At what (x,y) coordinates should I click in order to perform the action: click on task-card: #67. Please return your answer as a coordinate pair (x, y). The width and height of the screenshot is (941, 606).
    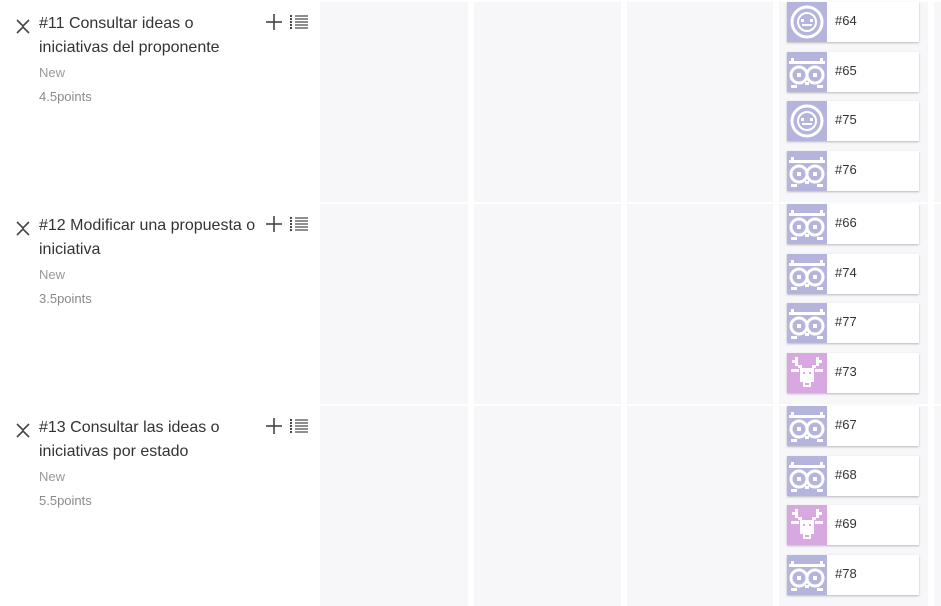
    Looking at the image, I should click on (853, 426).